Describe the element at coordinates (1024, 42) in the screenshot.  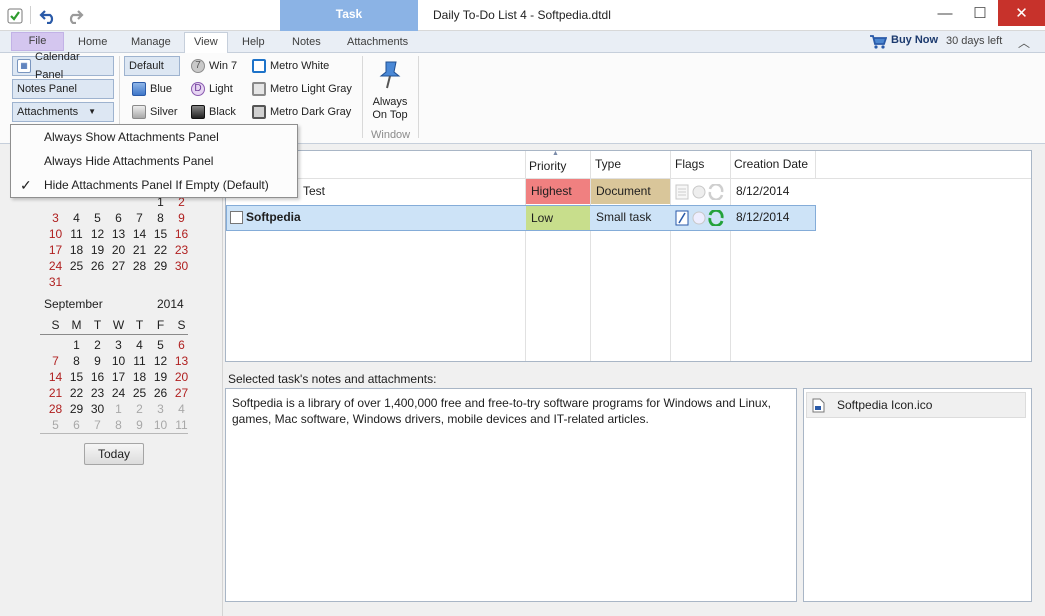
I see `ribbon-collapse-icon: ︿` at that location.